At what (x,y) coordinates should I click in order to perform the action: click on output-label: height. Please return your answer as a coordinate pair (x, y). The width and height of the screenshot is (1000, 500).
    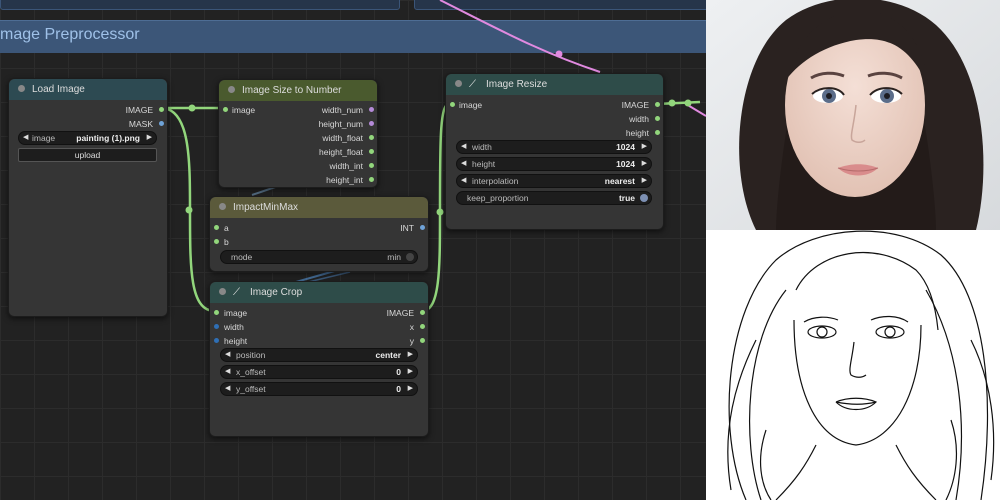
    Looking at the image, I should click on (637, 133).